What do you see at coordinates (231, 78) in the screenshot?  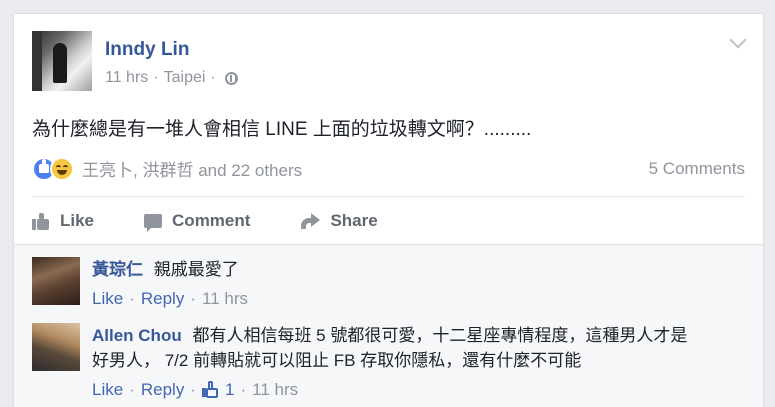 I see `globe-icon` at bounding box center [231, 78].